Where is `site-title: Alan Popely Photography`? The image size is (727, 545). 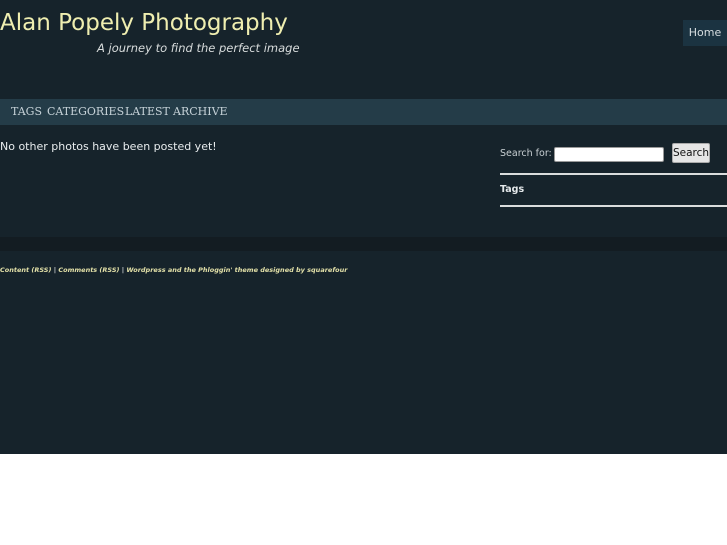 site-title: Alan Popely Photography is located at coordinates (144, 23).